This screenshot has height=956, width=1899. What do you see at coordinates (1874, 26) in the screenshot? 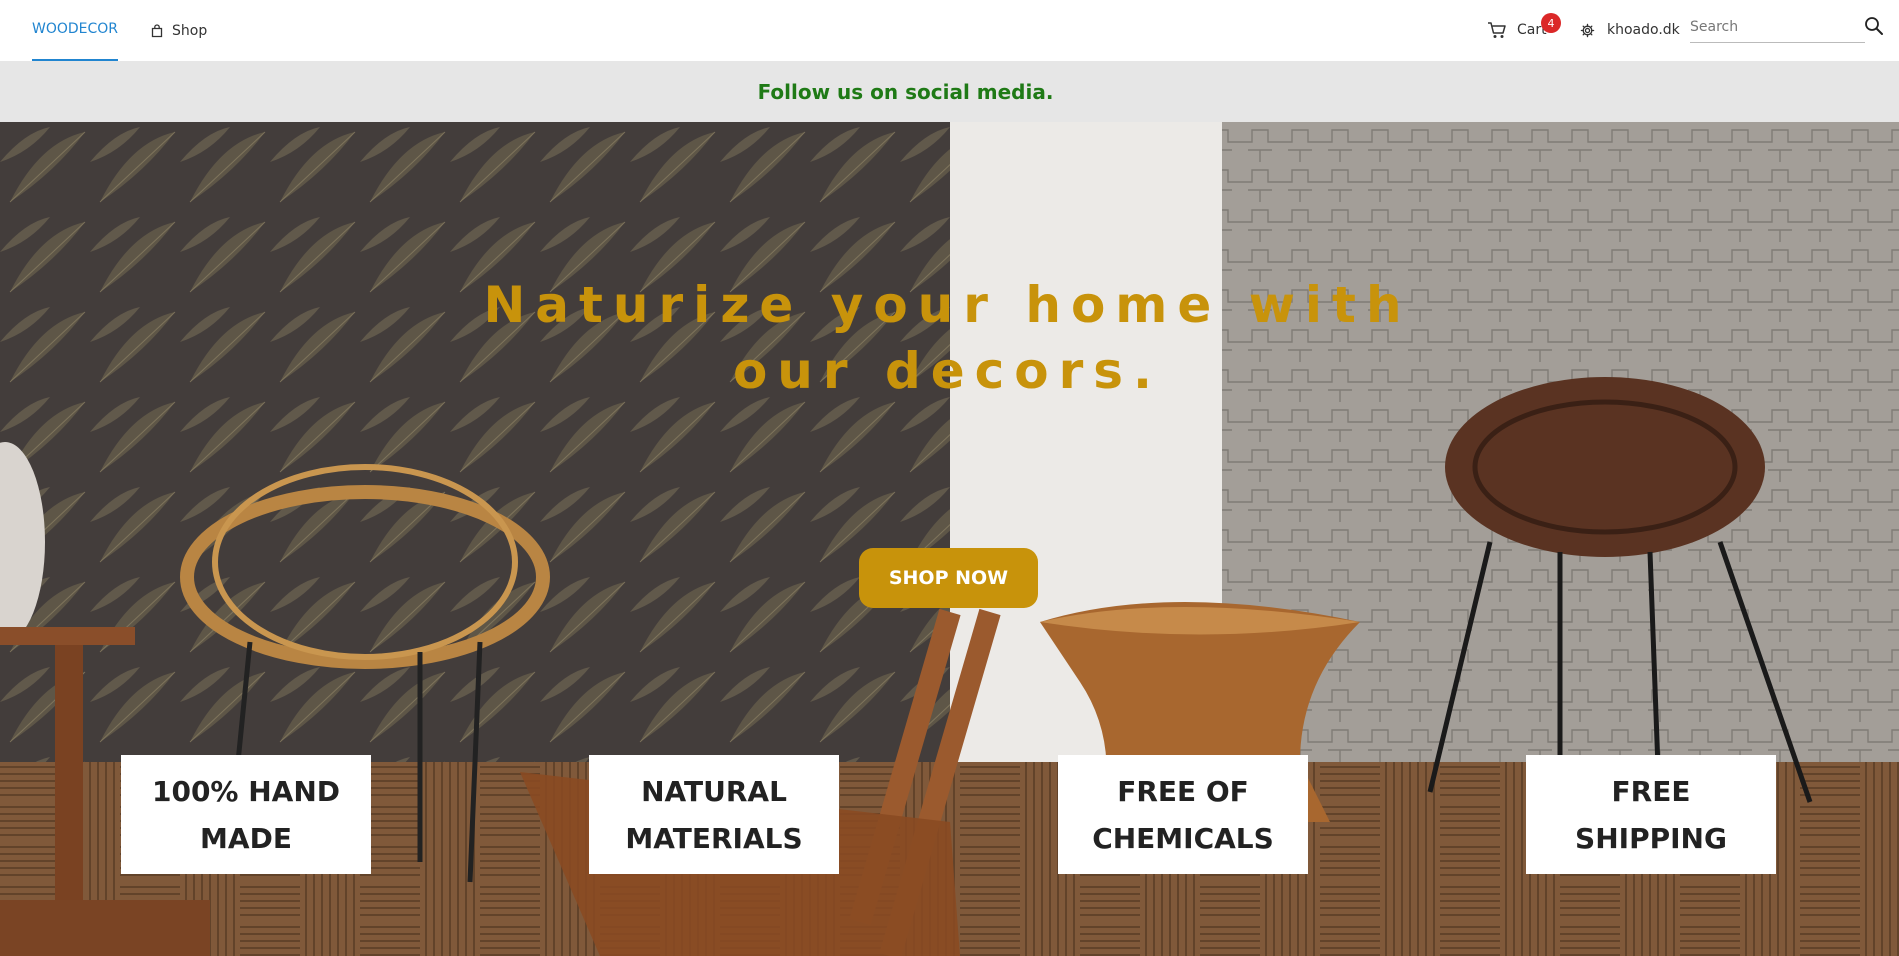
I see `search-icon` at bounding box center [1874, 26].